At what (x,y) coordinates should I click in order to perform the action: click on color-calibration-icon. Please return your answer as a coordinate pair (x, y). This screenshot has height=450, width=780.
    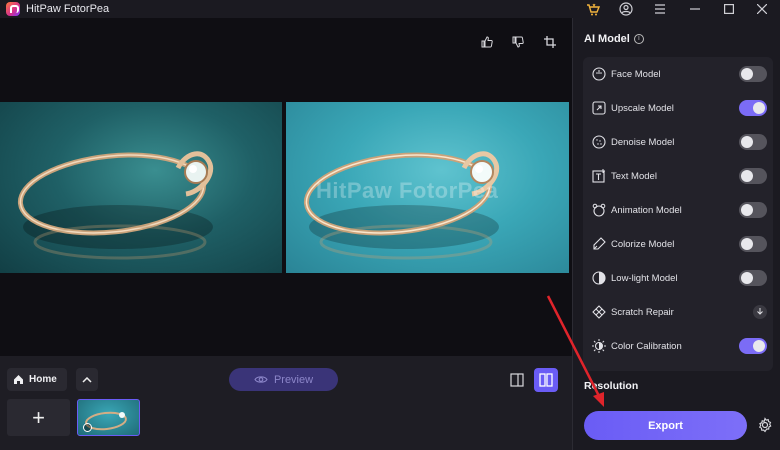
    Looking at the image, I should click on (599, 346).